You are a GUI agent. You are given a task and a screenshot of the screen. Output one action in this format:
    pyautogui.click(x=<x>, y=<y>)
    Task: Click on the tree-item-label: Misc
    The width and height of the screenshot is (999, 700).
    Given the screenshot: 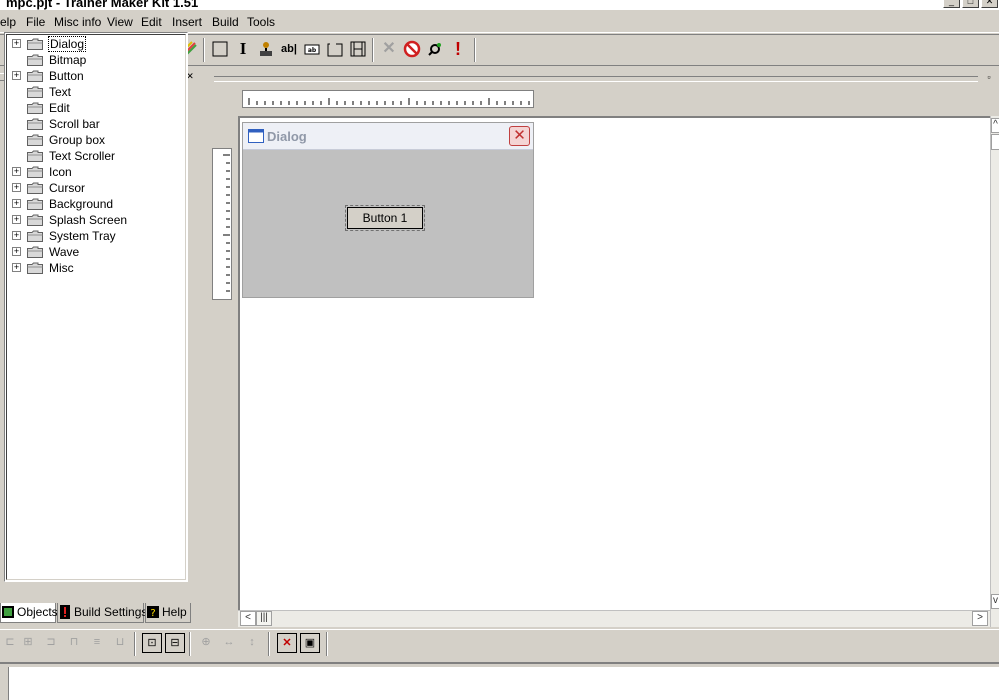 What is the action you would take?
    pyautogui.click(x=61, y=268)
    